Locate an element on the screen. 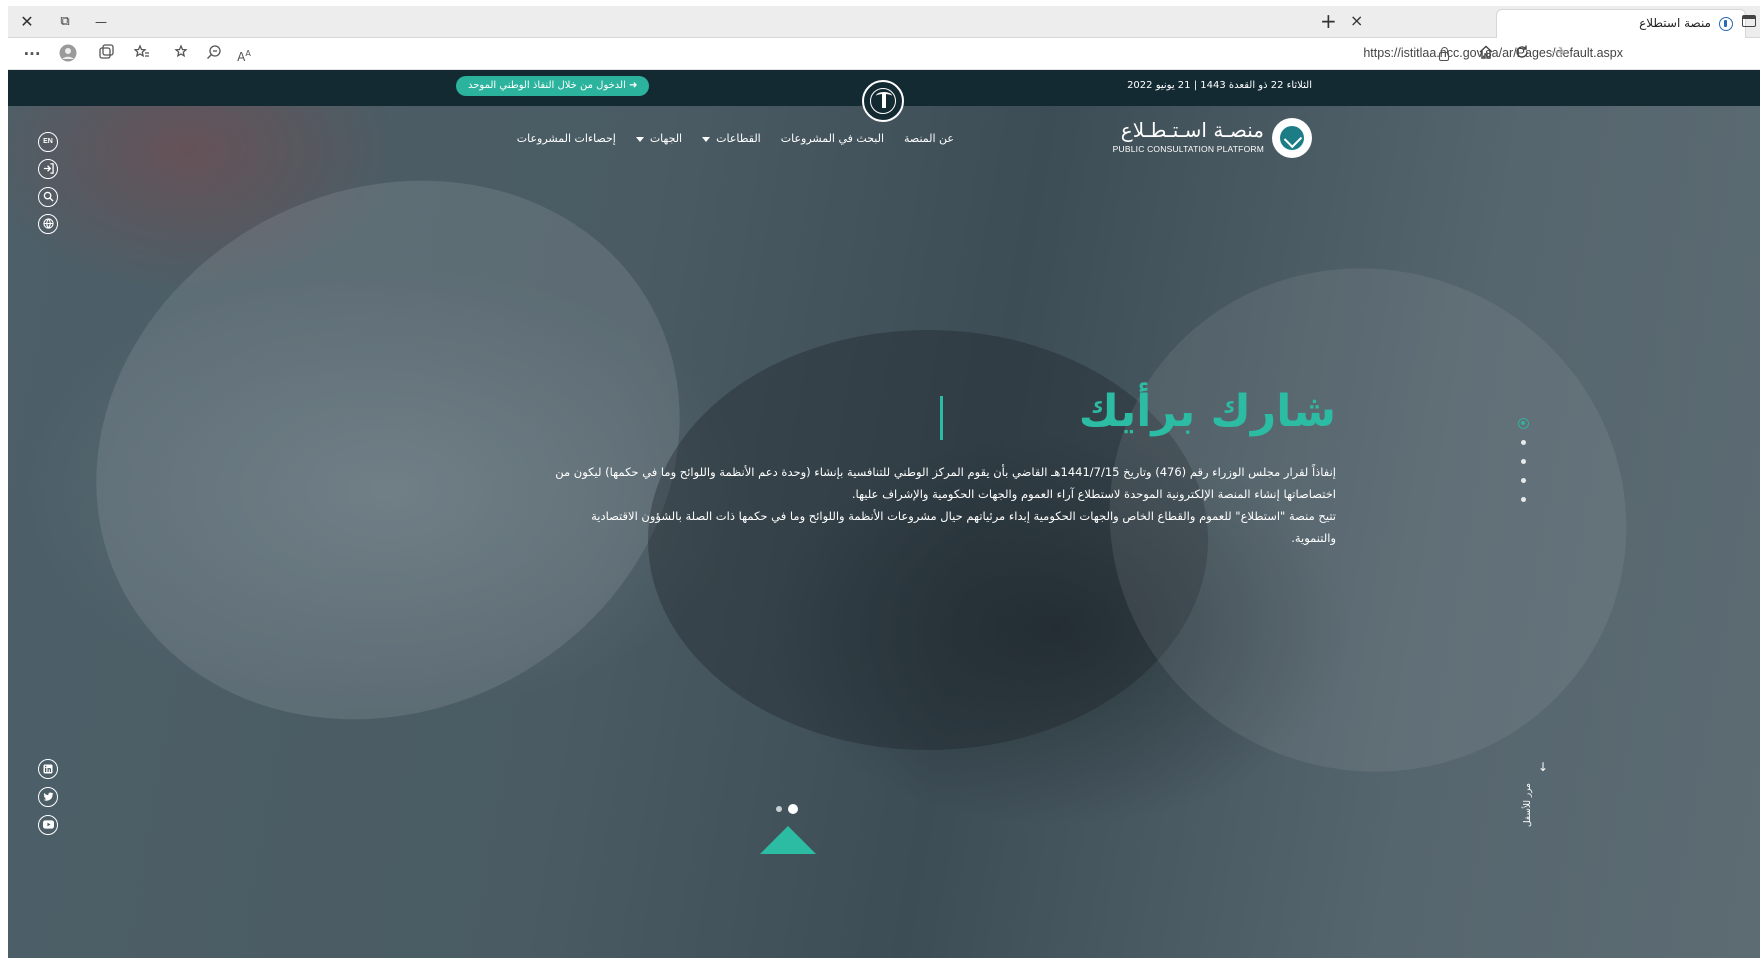 The image size is (1760, 958). login-icon: ➜ is located at coordinates (633, 85).